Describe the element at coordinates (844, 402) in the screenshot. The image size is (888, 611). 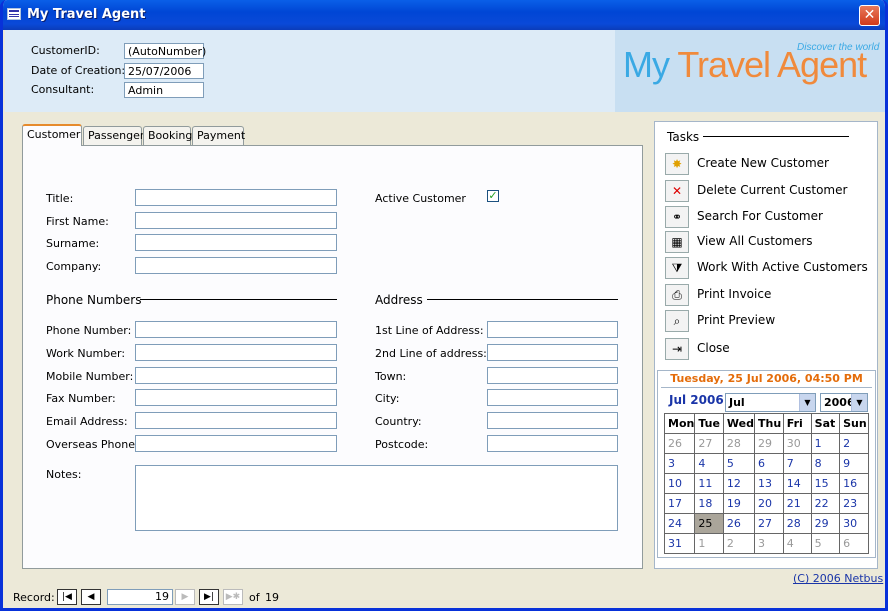
I see `year-select: 2006 ▼` at that location.